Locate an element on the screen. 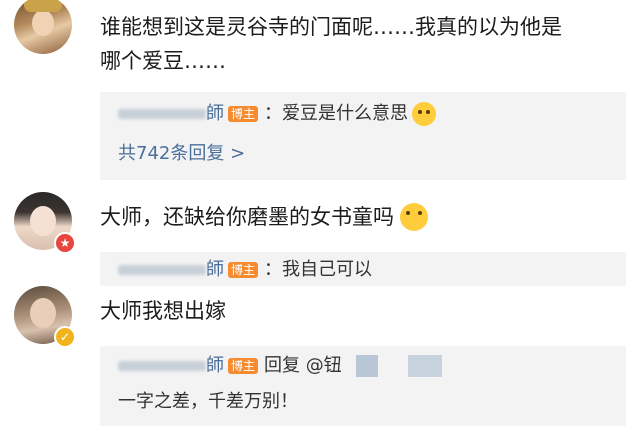  verified-badge-icon: ★ is located at coordinates (65, 243).